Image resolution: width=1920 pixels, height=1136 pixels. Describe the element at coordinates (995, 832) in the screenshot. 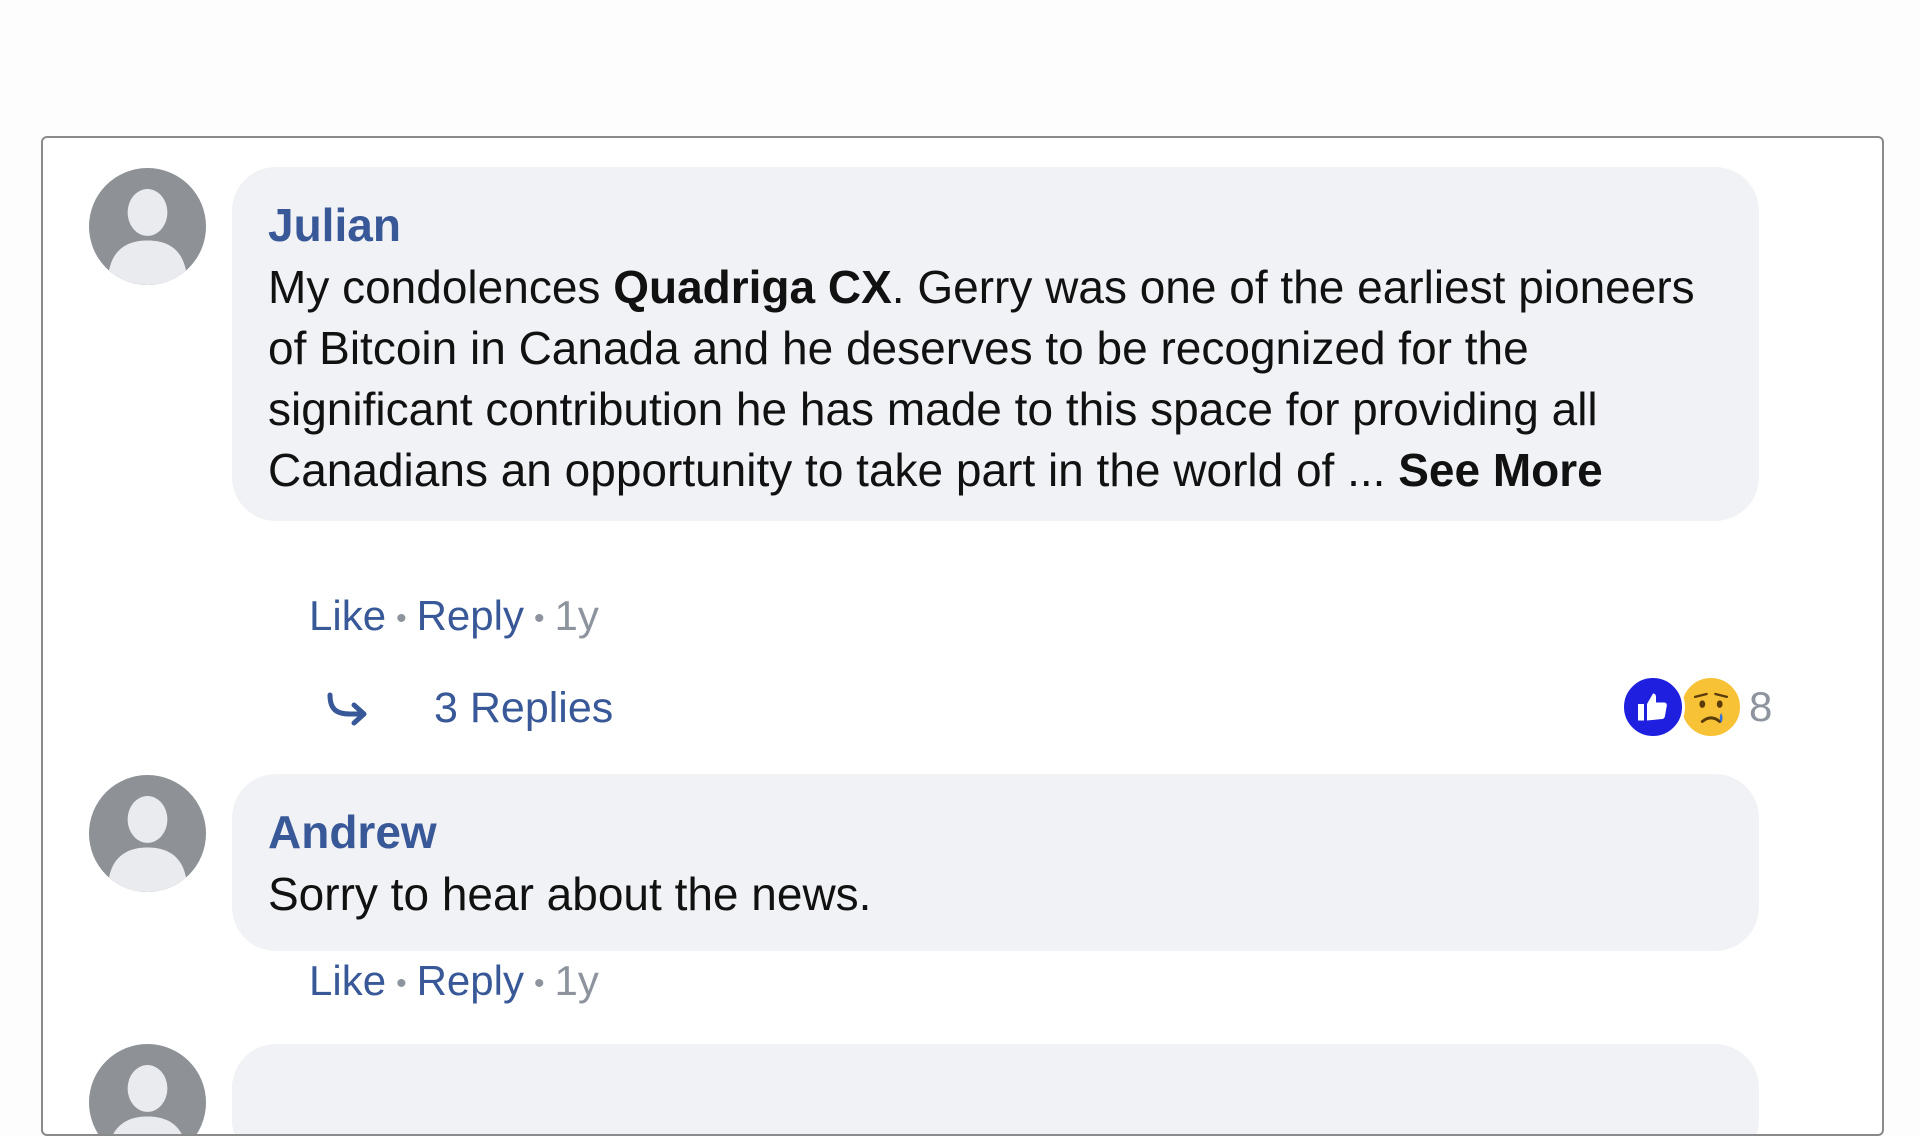

I see `comment-author: Andrew` at that location.